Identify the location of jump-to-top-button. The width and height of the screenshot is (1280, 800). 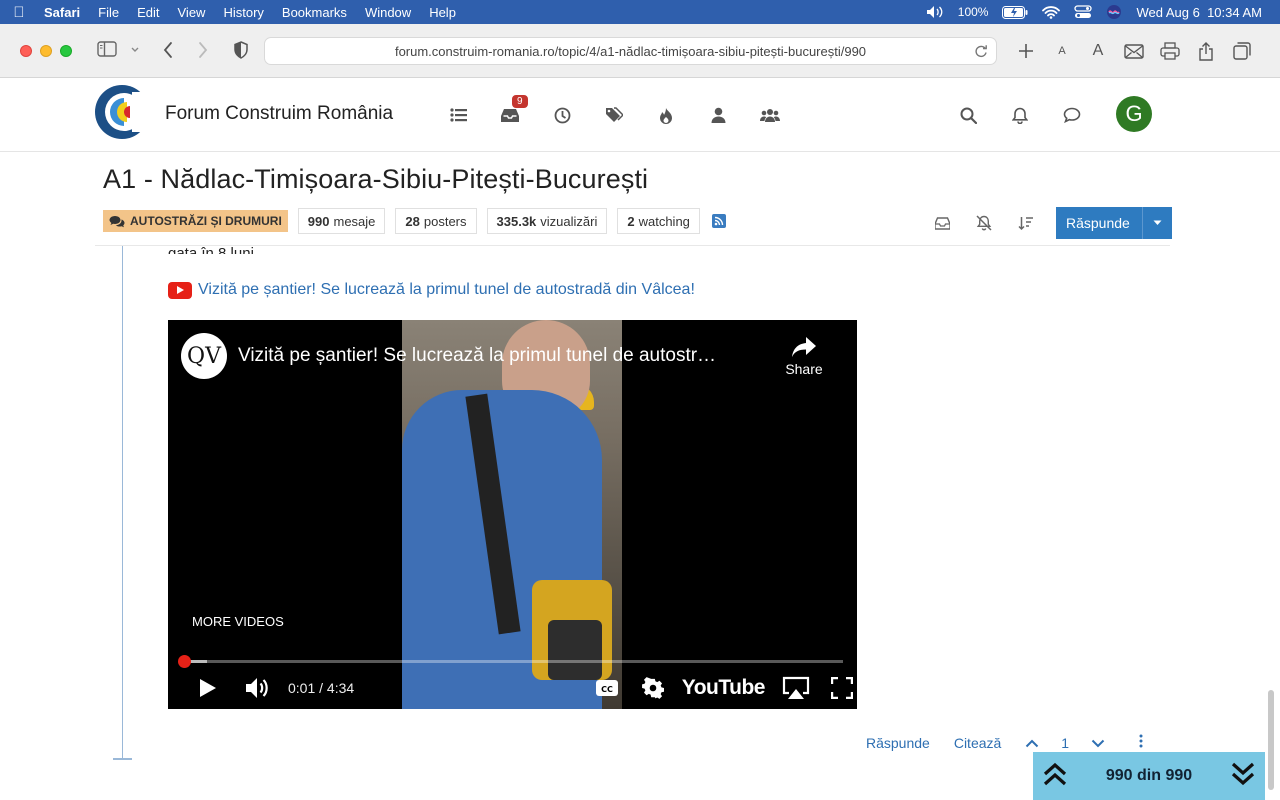
(1055, 776).